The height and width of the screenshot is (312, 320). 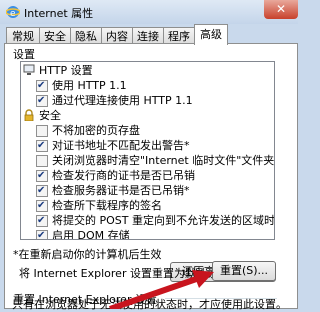 What do you see at coordinates (281, 9) in the screenshot?
I see `close-button: ✕` at bounding box center [281, 9].